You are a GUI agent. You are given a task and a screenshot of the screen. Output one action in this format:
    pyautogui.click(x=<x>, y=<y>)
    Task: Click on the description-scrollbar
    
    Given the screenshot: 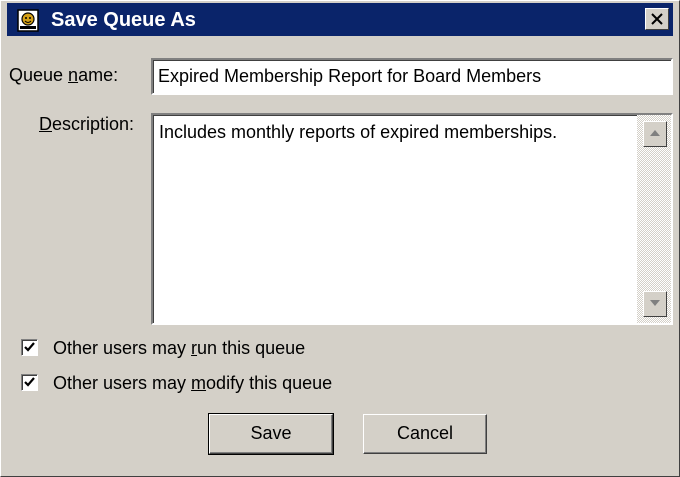 What is the action you would take?
    pyautogui.click(x=654, y=219)
    